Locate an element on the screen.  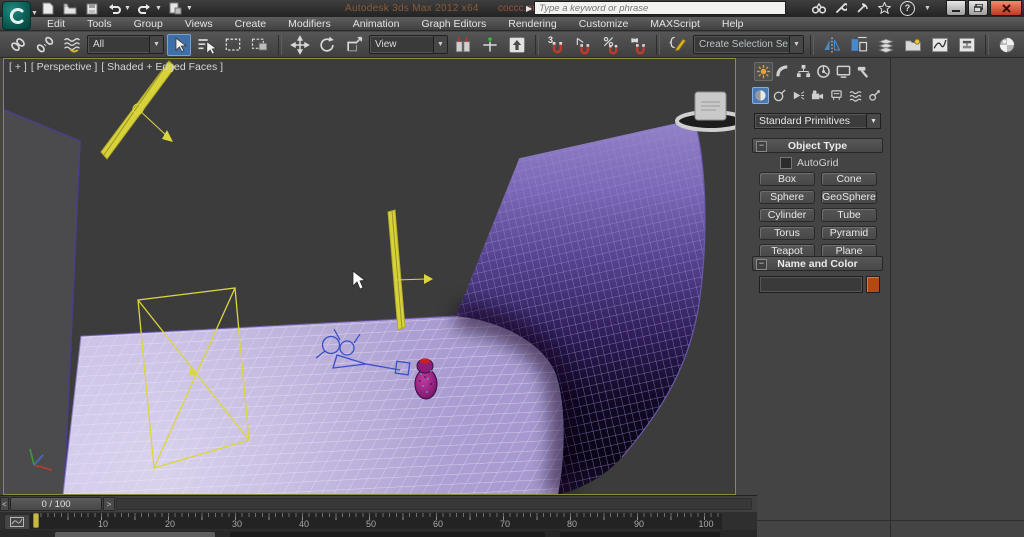
use-pivot-point-center-icon is located at coordinates (463, 45).